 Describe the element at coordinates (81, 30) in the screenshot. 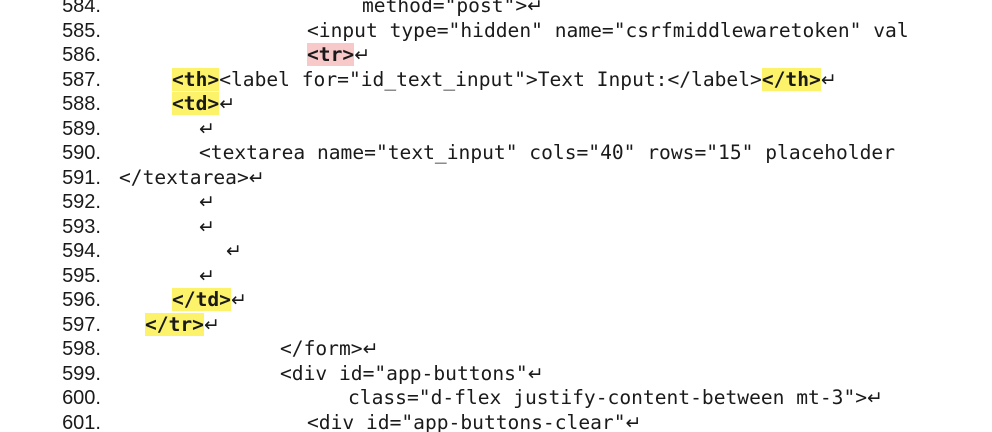

I see `line-number: 585.` at that location.